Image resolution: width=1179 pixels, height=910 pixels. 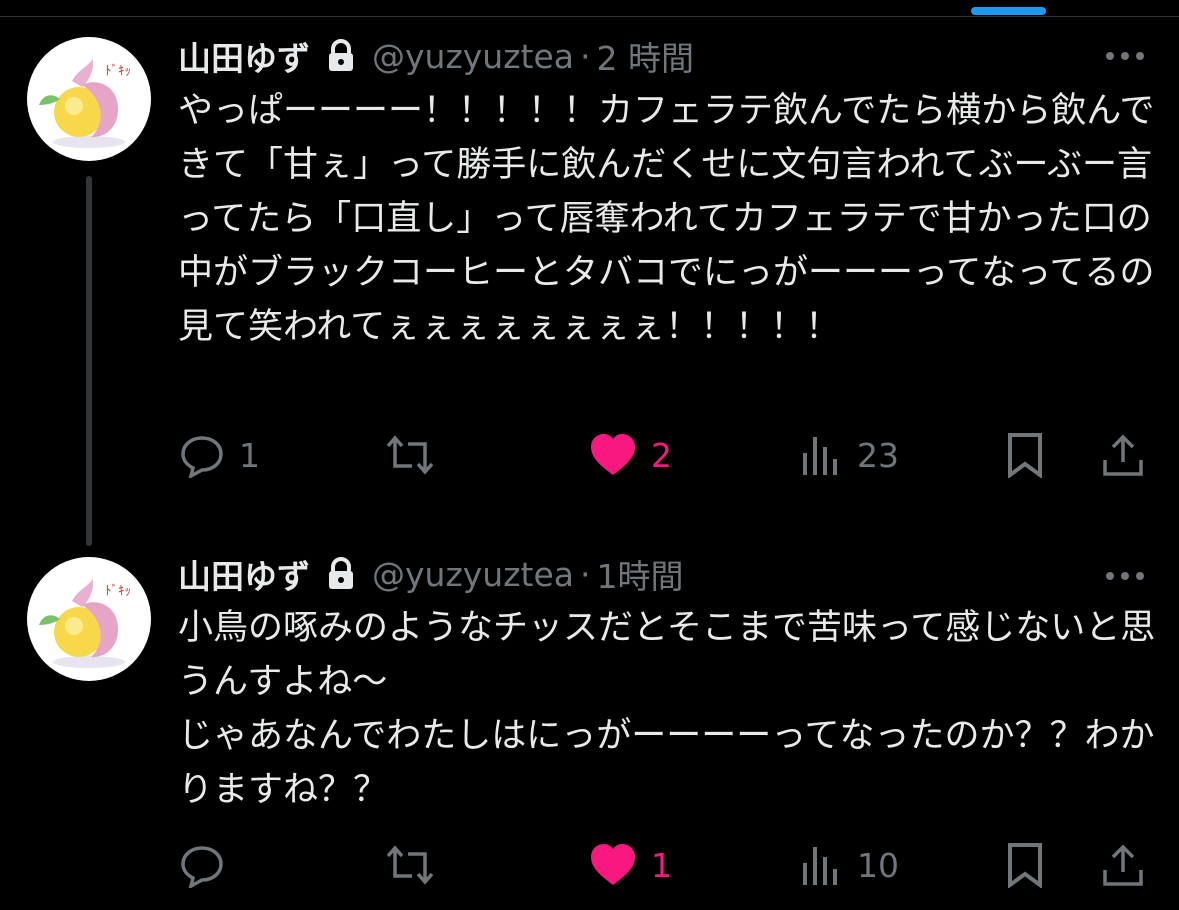 I want to click on tweet-header: 山田ゆず @yuzyuztea · 1時間, so click(x=431, y=574).